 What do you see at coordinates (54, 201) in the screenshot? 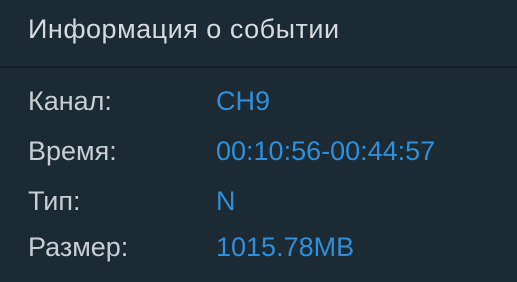
I see `type-label: Тип:` at bounding box center [54, 201].